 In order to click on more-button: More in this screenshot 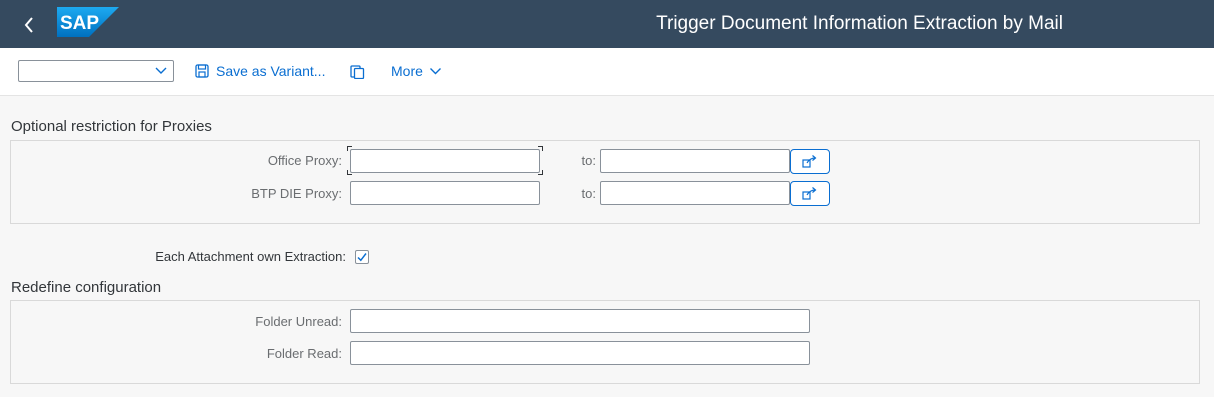, I will do `click(416, 71)`.